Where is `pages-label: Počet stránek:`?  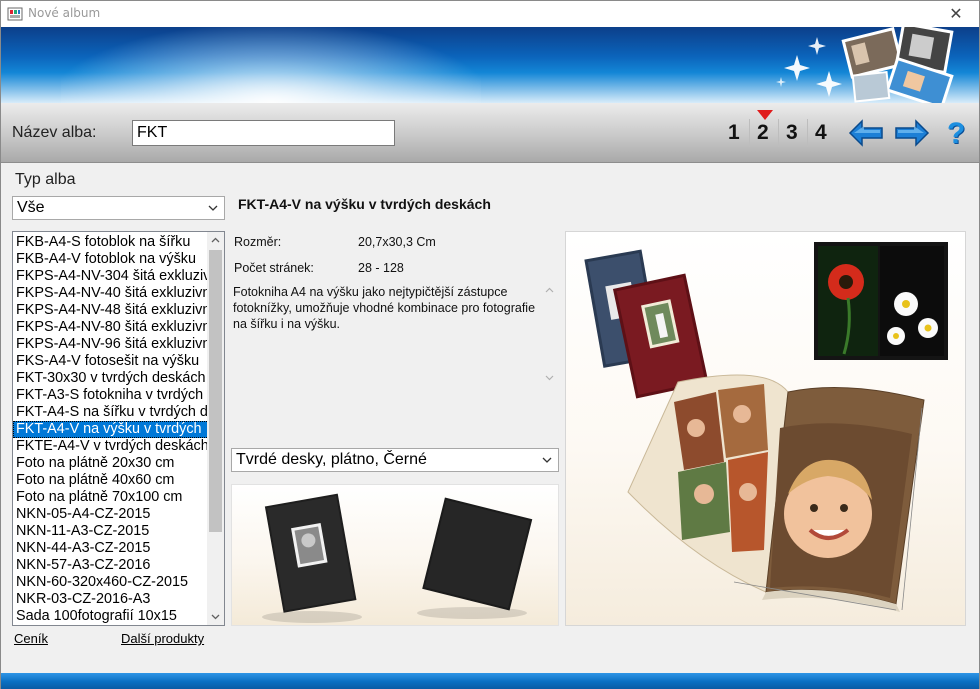
pages-label: Počet stránek: is located at coordinates (274, 268).